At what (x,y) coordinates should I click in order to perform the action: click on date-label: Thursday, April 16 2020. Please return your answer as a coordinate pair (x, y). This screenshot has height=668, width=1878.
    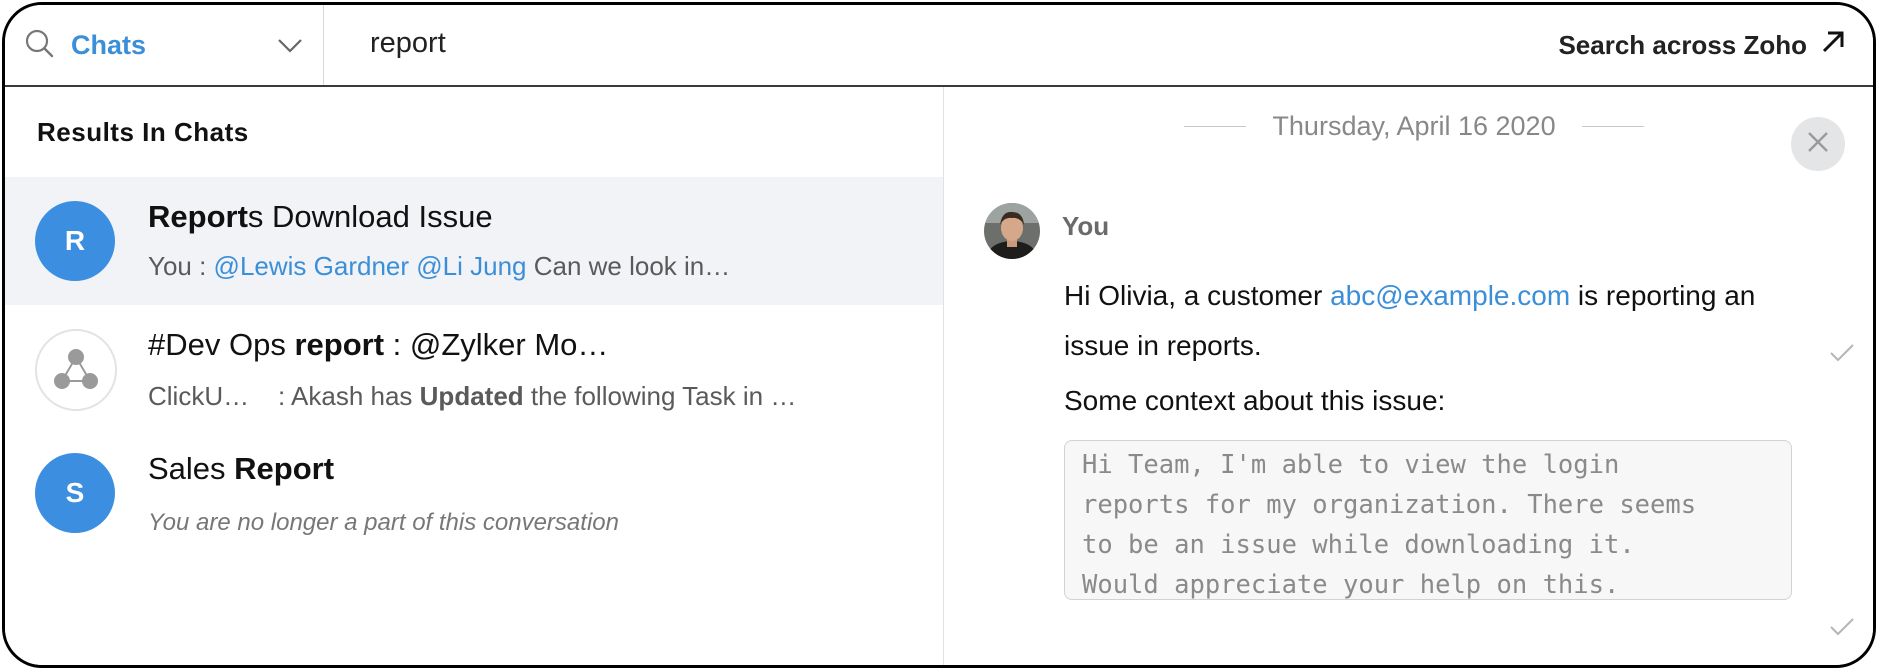
    Looking at the image, I should click on (1414, 126).